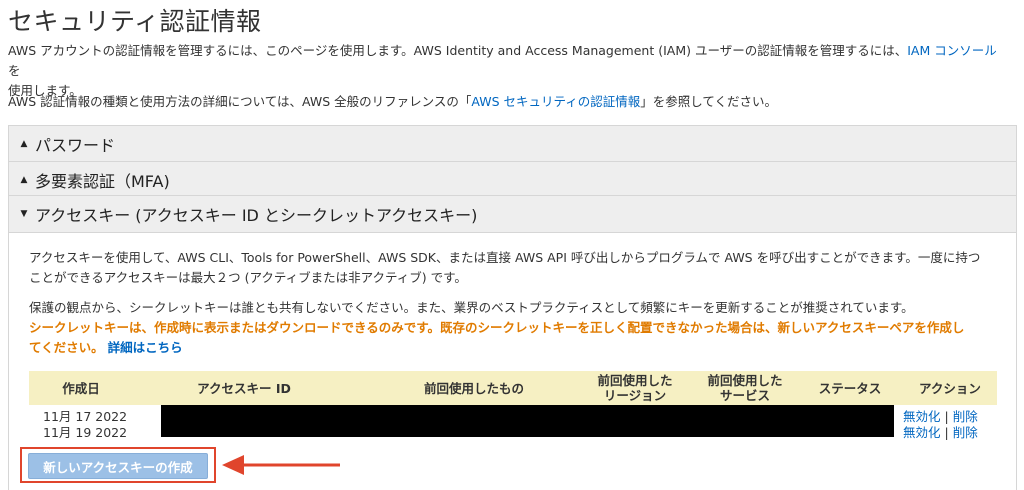  I want to click on intro-tail: を, so click(14, 70).